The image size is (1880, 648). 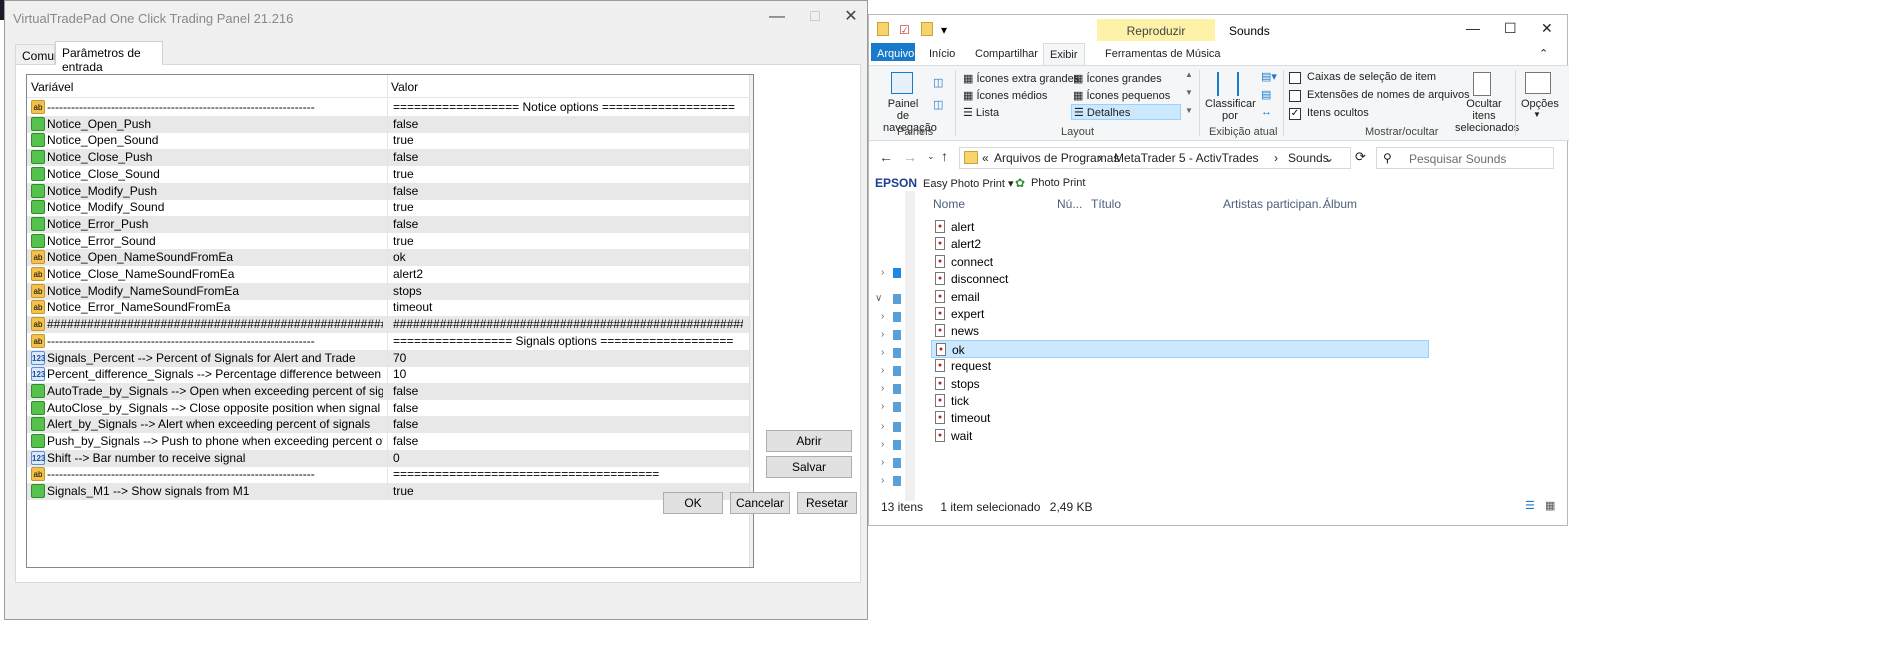 I want to click on parameter-value: 10, so click(x=568, y=374).